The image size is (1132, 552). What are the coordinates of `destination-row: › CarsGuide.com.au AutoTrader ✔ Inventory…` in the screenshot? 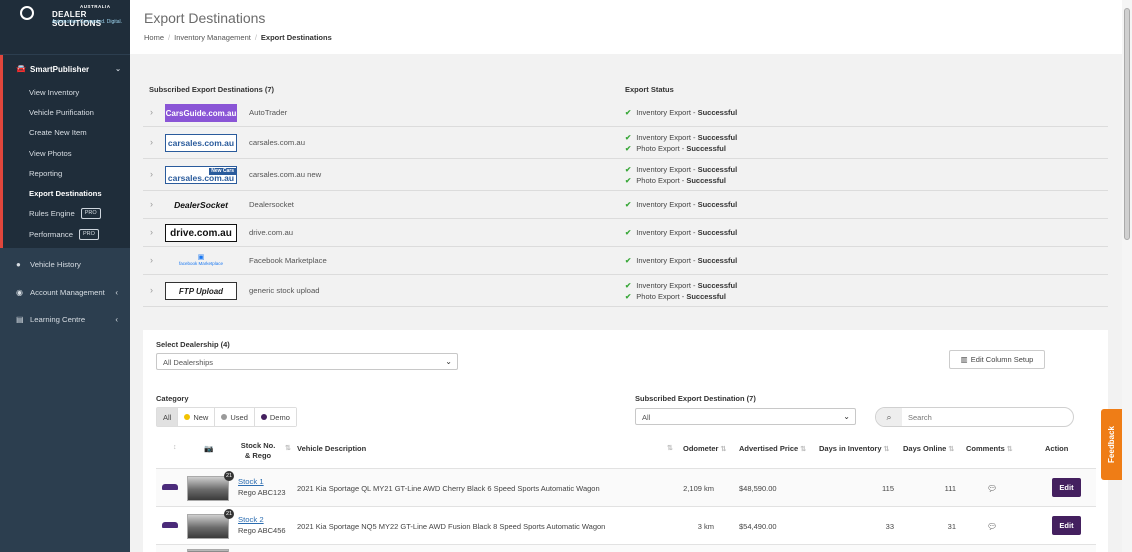 It's located at (625, 113).